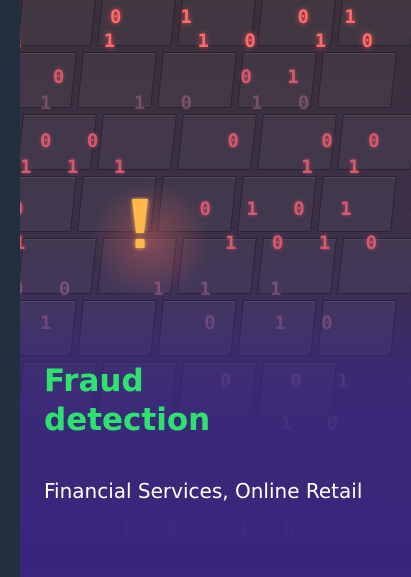 This screenshot has width=411, height=577. What do you see at coordinates (127, 400) in the screenshot?
I see `card-title: Fraud detection` at bounding box center [127, 400].